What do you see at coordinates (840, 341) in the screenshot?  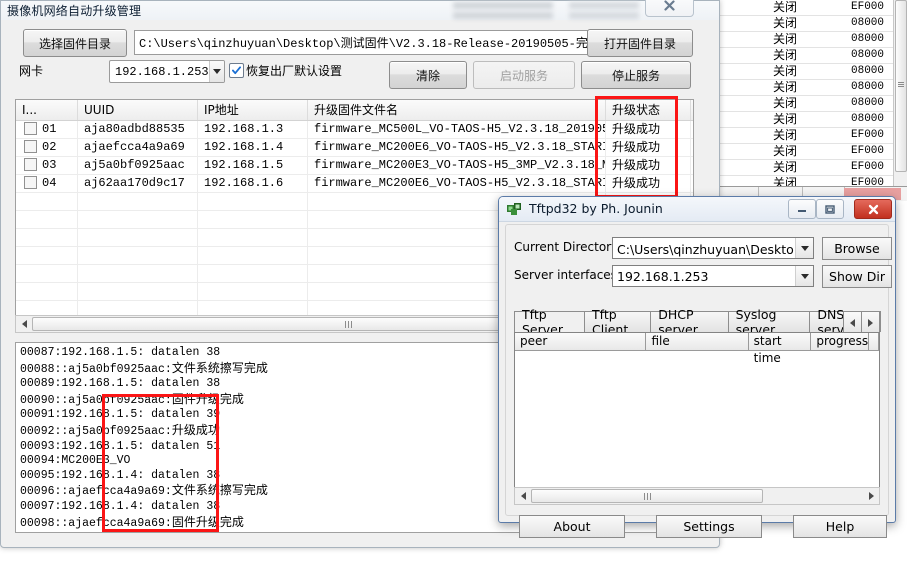 I see `transfer-list-column-header: progress` at bounding box center [840, 341].